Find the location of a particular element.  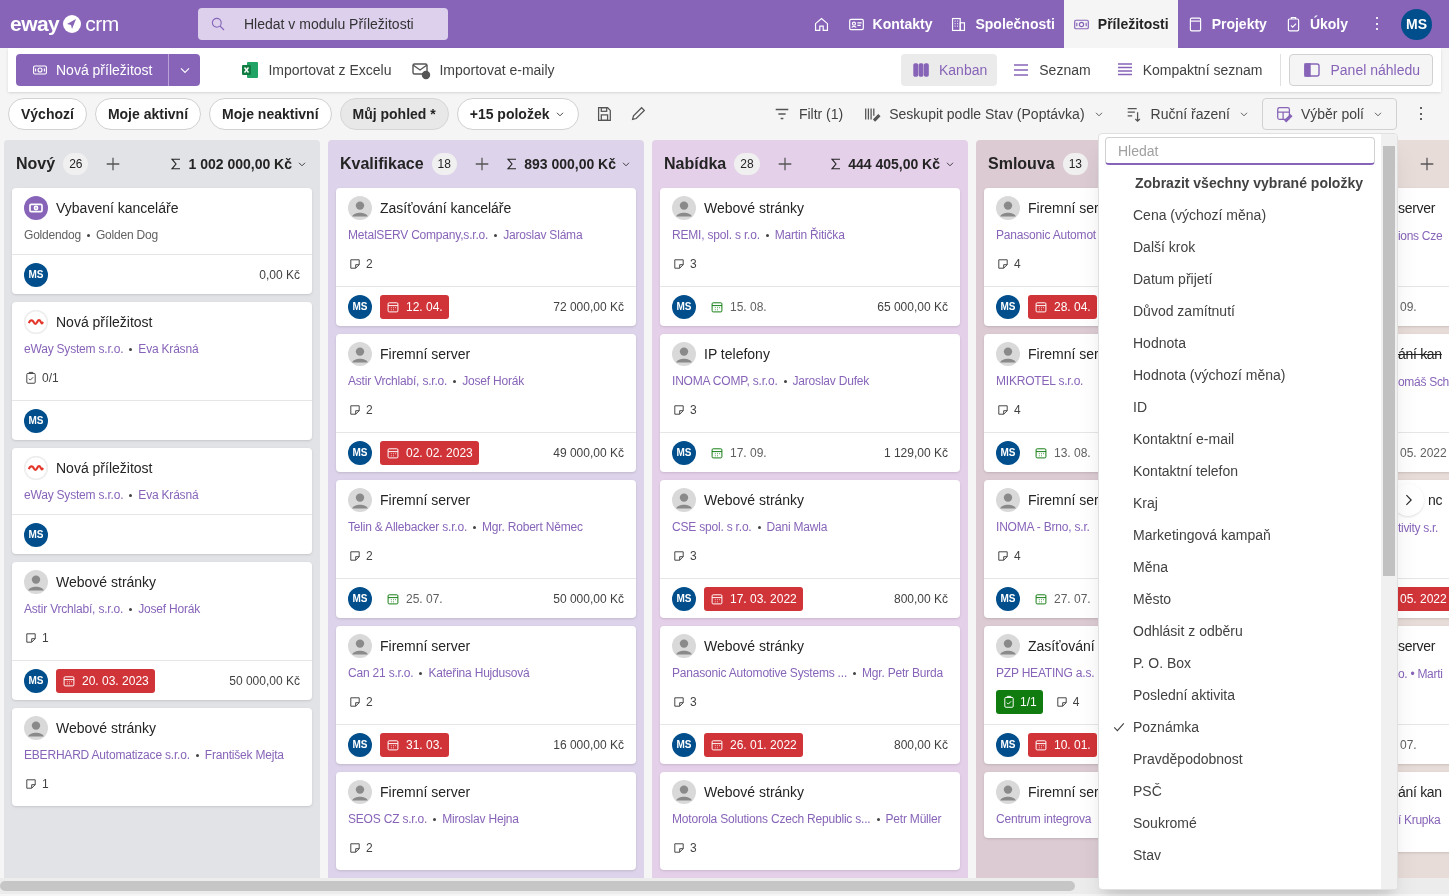

nav-tab: Příležitosti is located at coordinates (1120, 24).